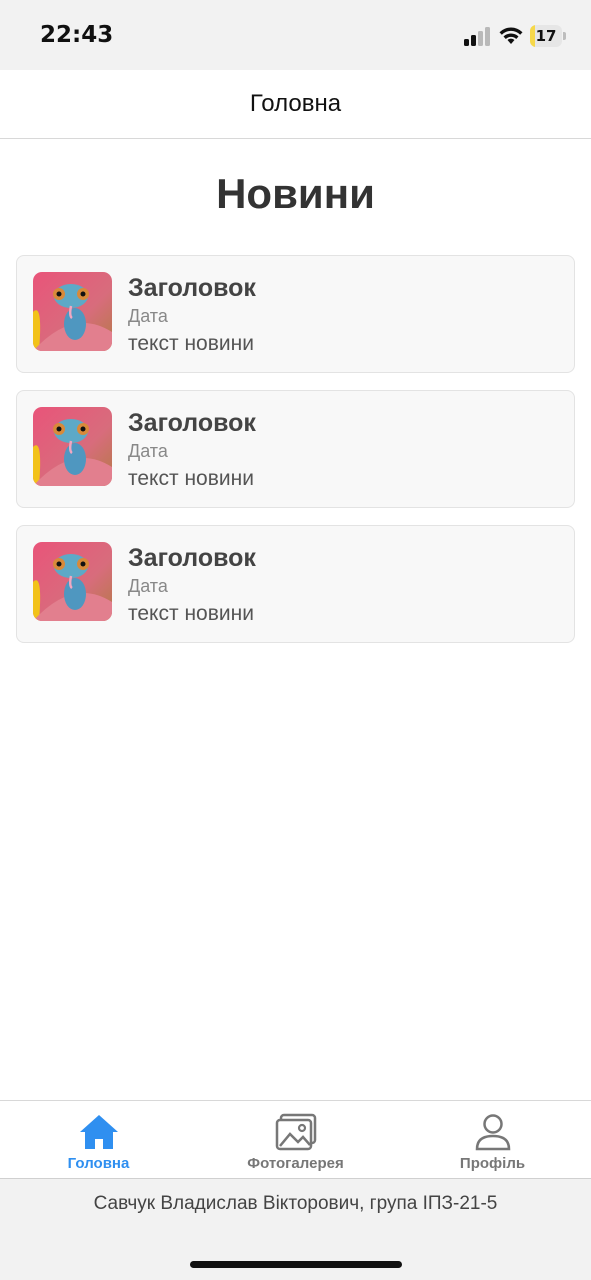 This screenshot has width=591, height=1280. I want to click on tab-gallery-label: Фотогалерея, so click(295, 1163).